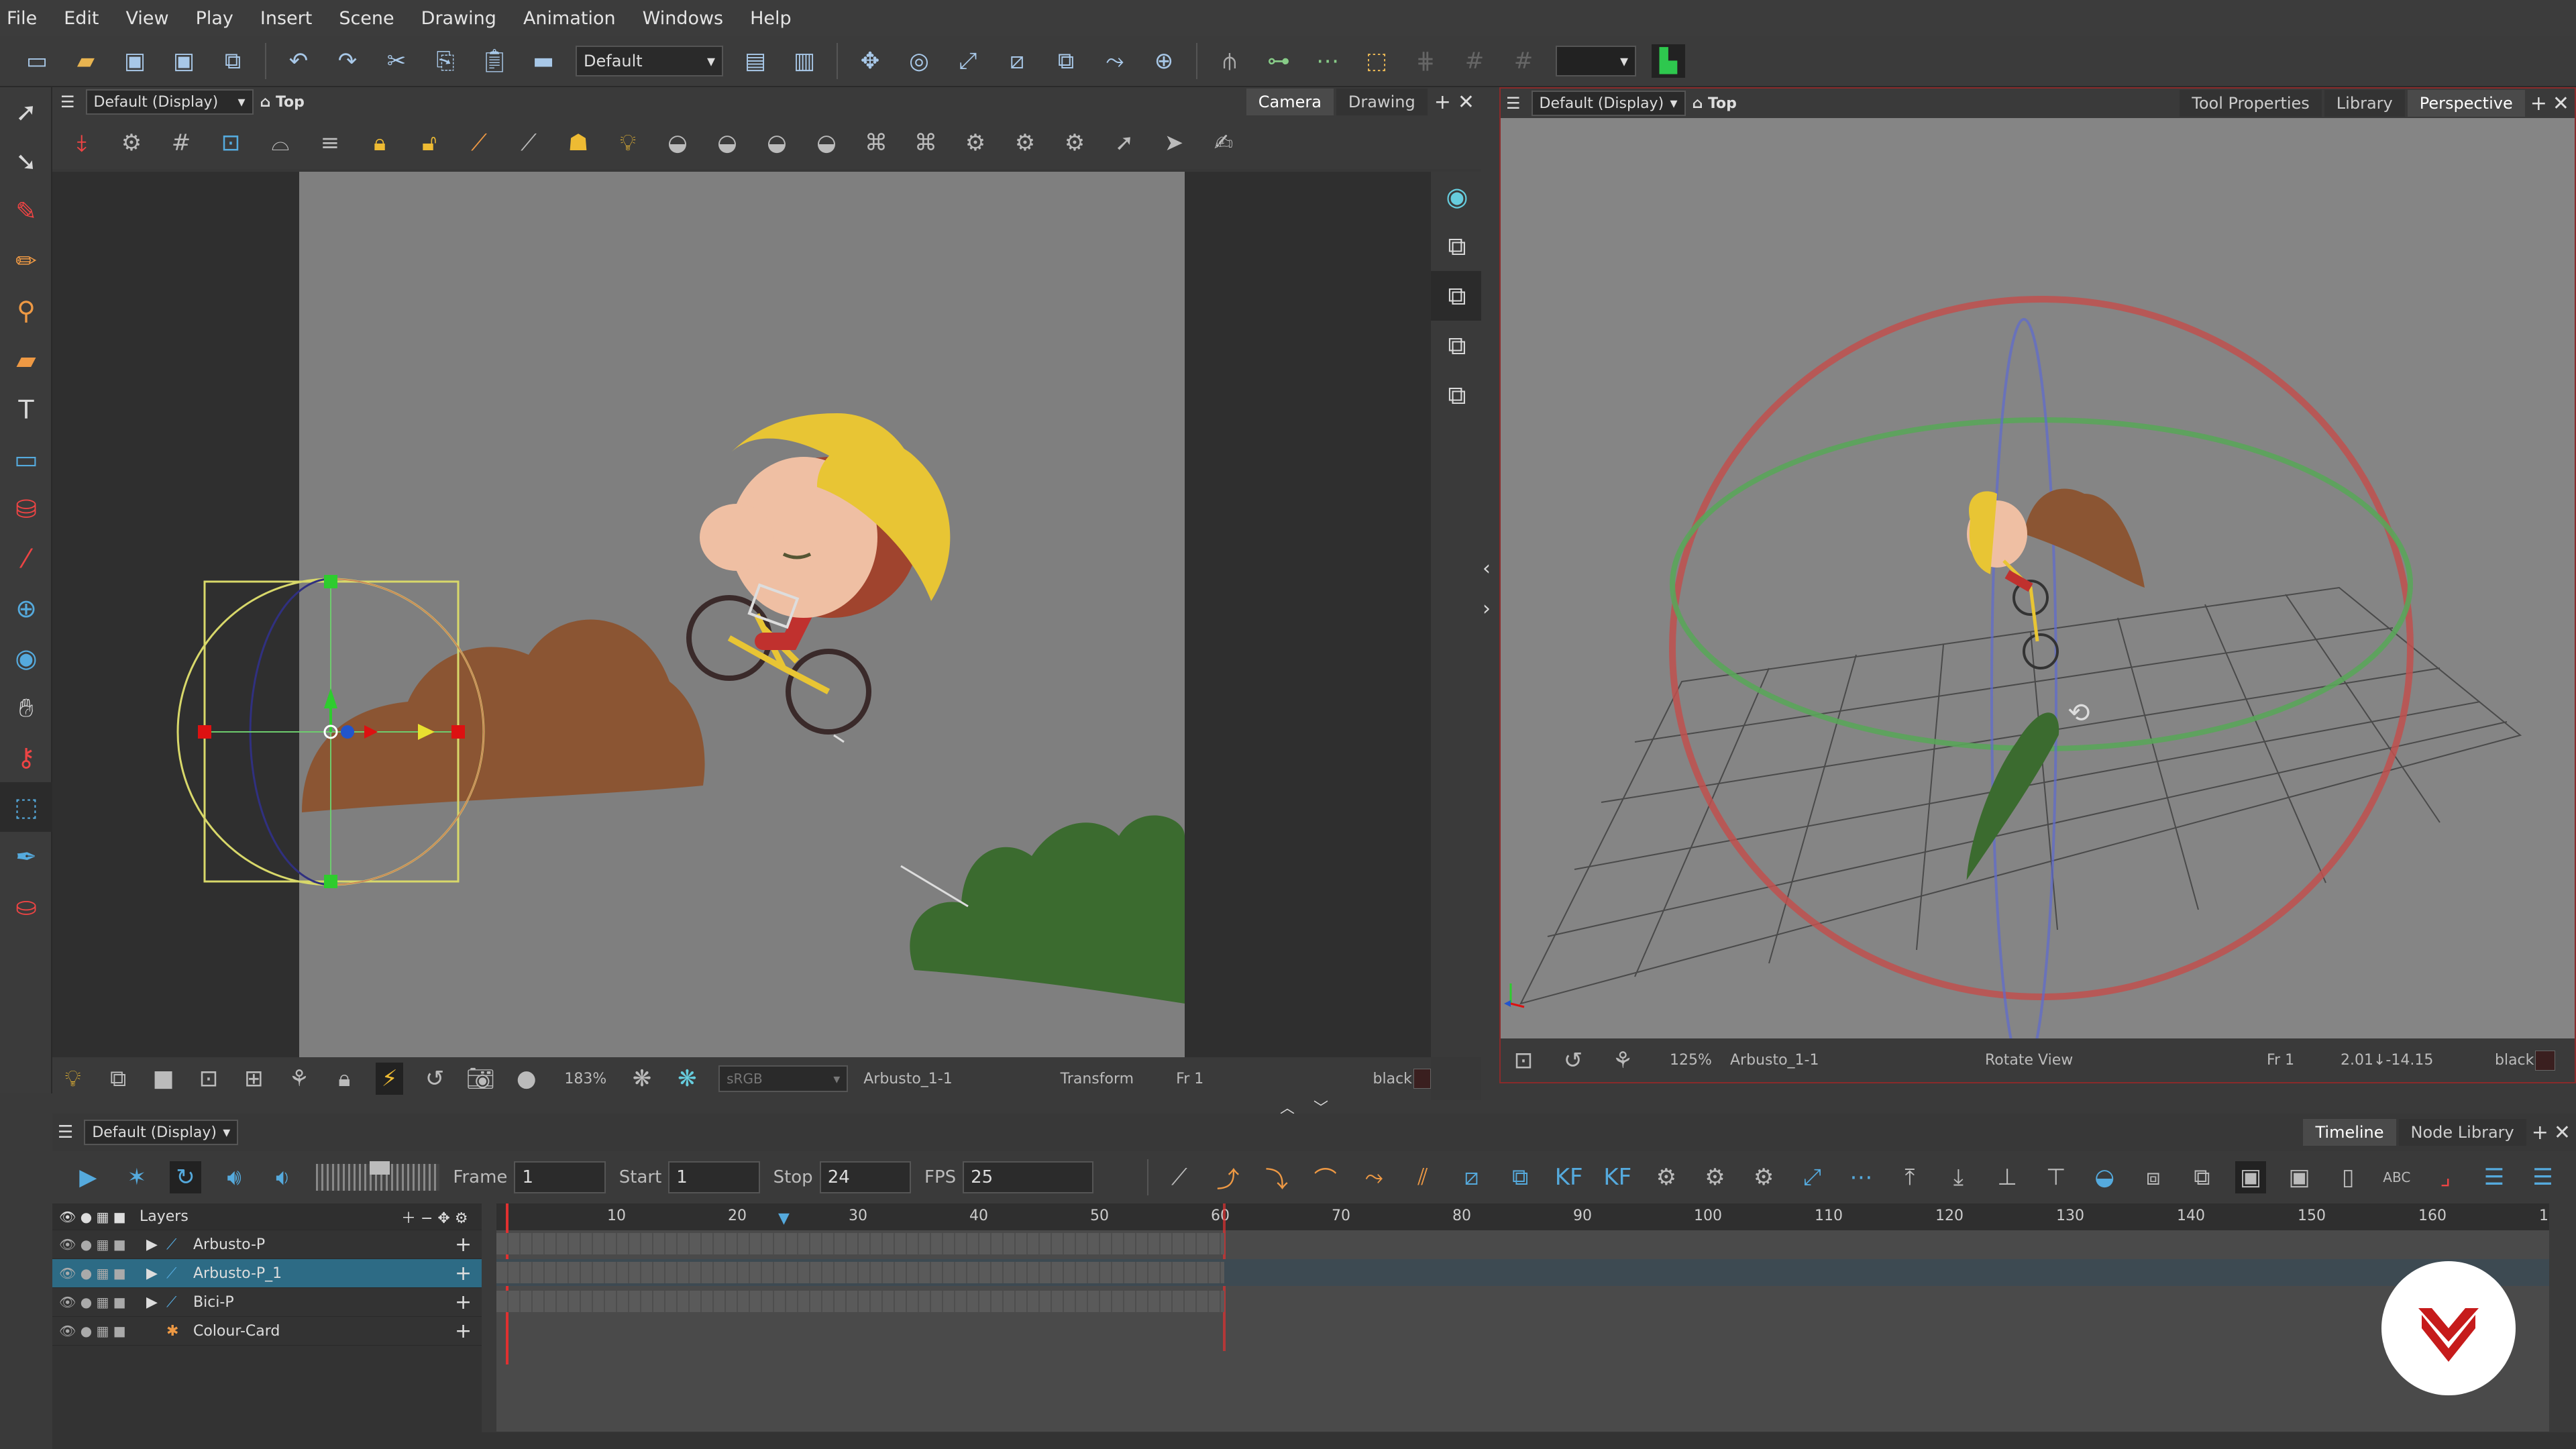 The image size is (2576, 1449). Describe the element at coordinates (1028, 1177) in the screenshot. I see `fps-field: 25` at that location.